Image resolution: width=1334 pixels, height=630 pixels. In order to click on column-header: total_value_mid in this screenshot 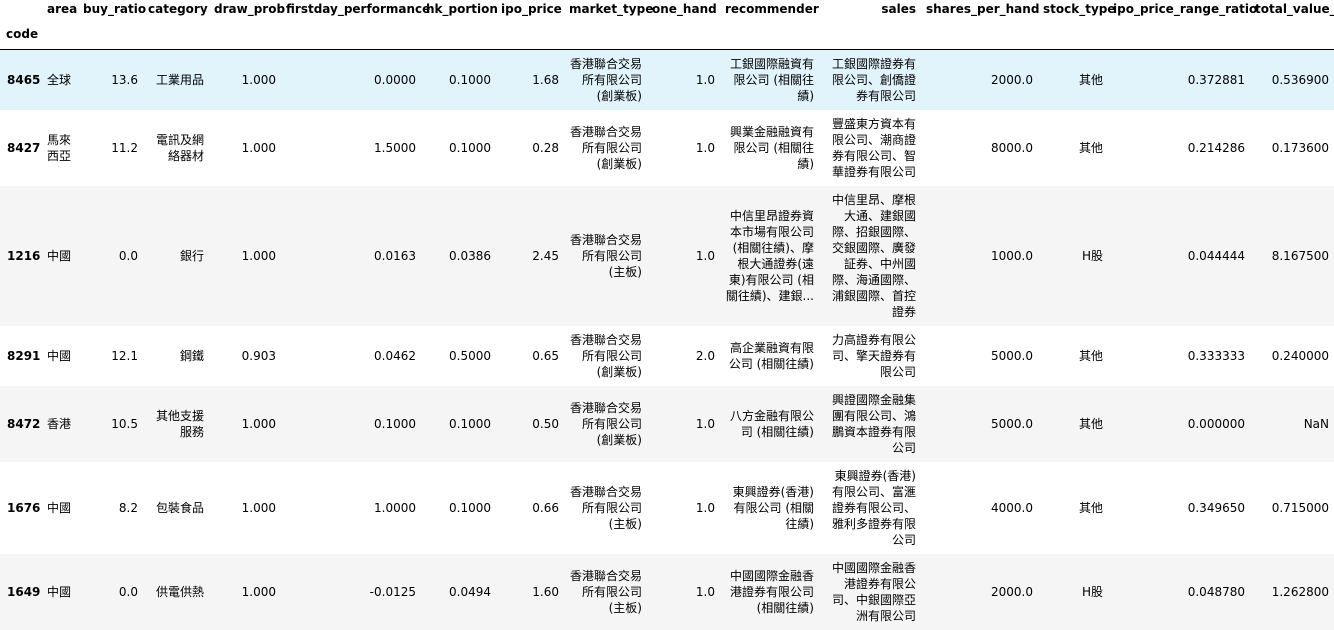, I will do `click(1294, 9)`.